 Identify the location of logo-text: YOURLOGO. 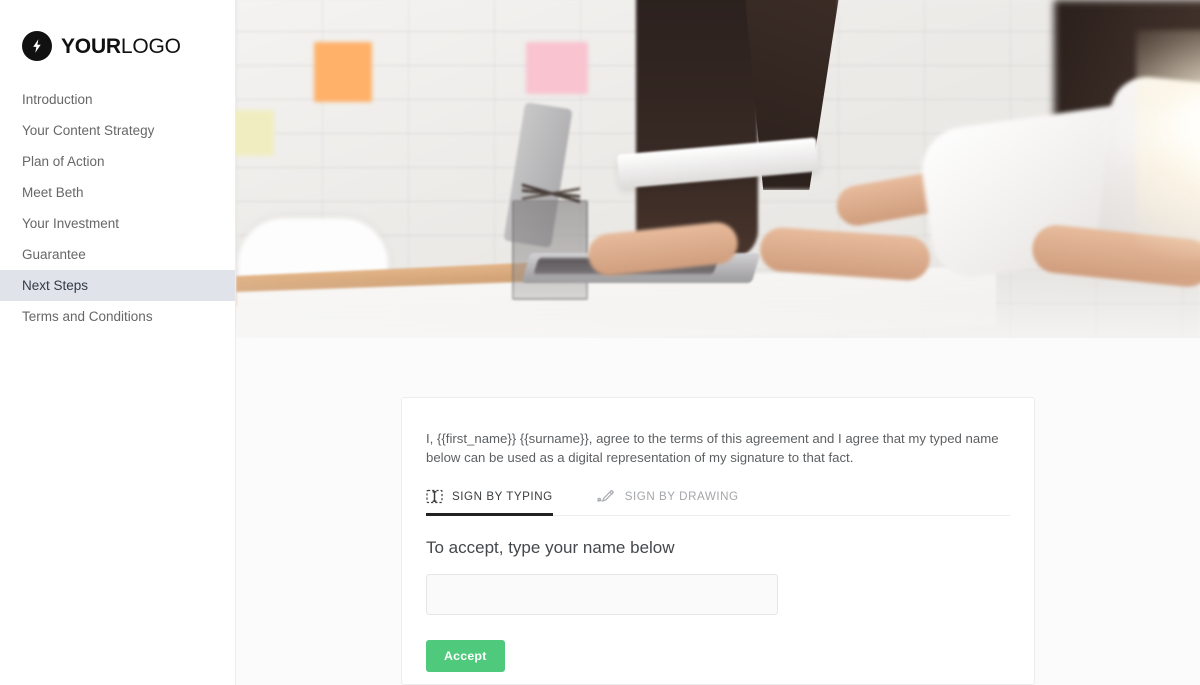
(121, 46).